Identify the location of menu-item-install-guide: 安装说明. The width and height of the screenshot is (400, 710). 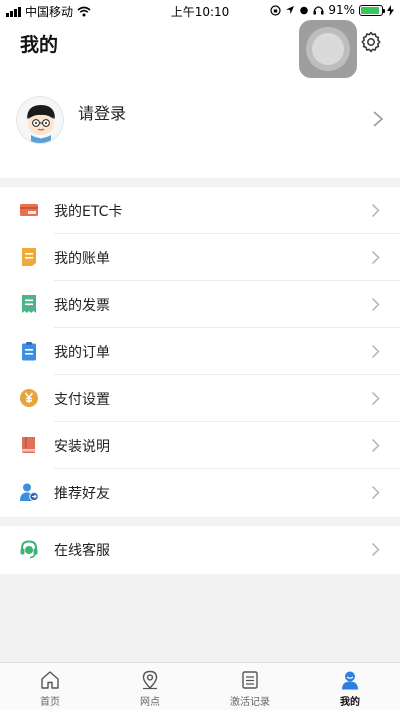
(200, 445).